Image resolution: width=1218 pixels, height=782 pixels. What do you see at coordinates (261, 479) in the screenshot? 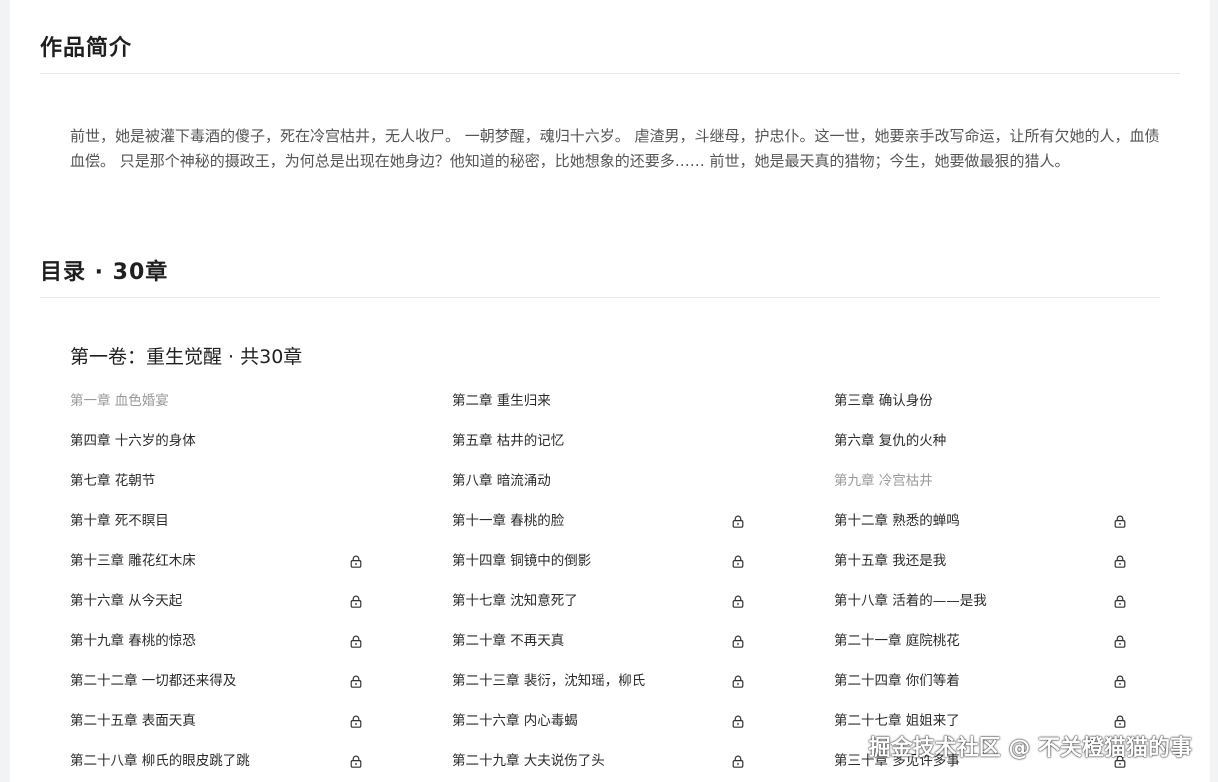
I see `chapter-item: 第七章 花朝节` at bounding box center [261, 479].